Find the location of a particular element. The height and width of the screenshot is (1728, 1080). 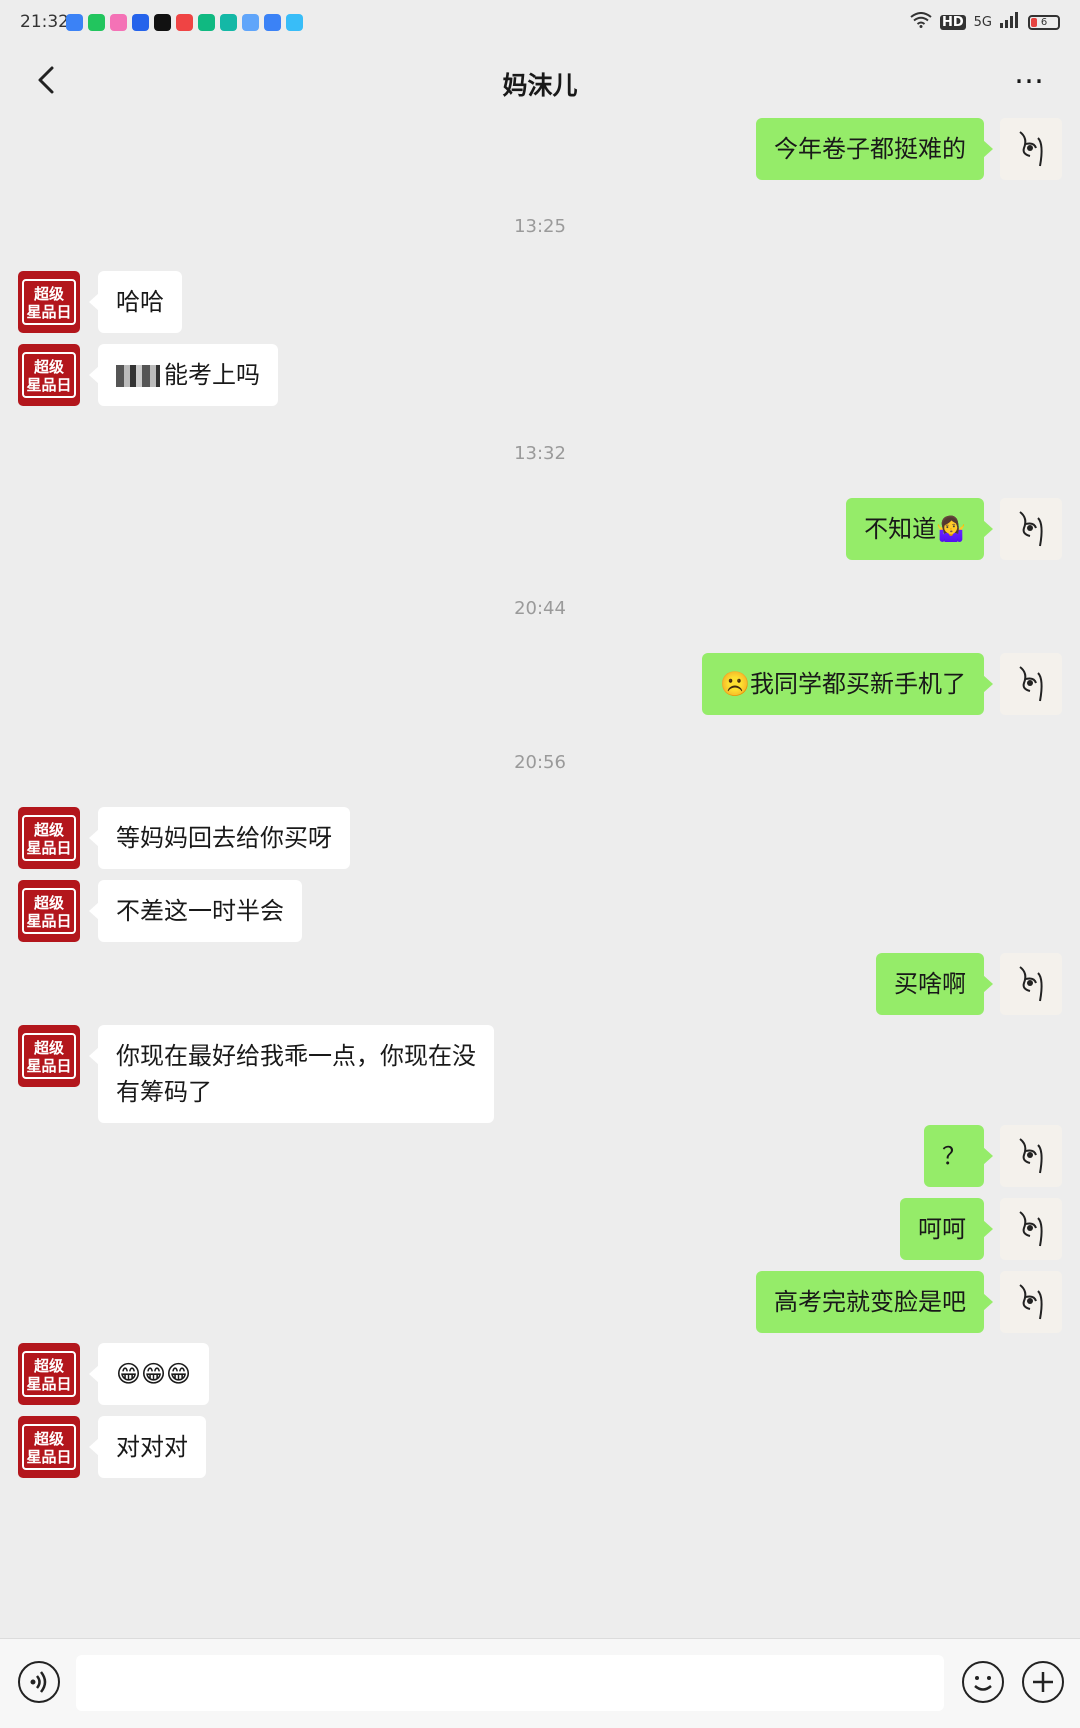

message-bubble: 不差这一时半会 is located at coordinates (195, 911).